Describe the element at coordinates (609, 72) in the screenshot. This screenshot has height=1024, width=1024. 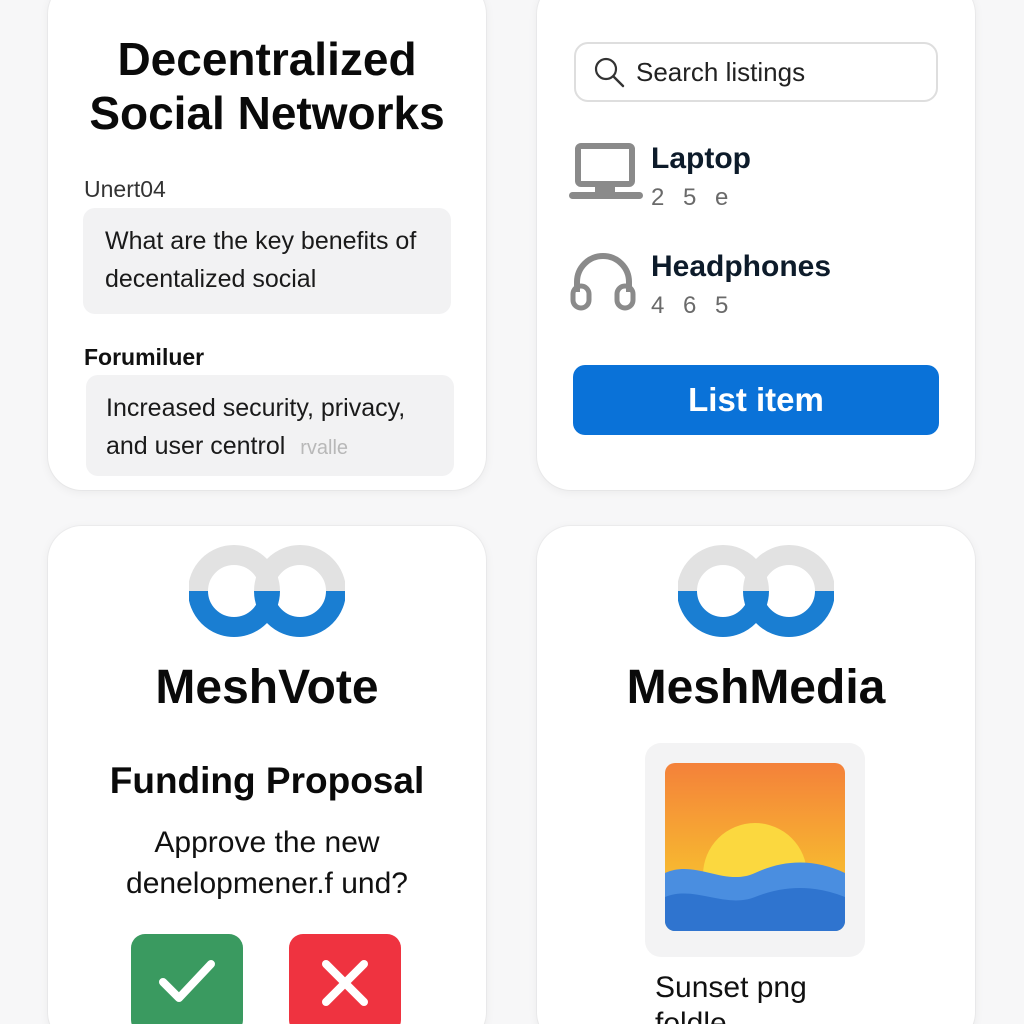
I see `search-icon` at that location.